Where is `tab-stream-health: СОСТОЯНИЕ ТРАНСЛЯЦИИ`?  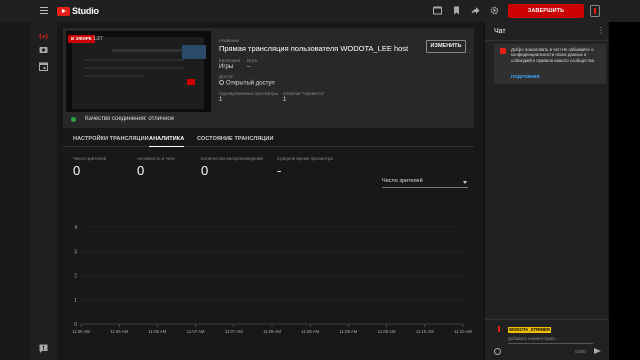 tab-stream-health: СОСТОЯНИЕ ТРАНСЛЯЦИИ is located at coordinates (235, 139).